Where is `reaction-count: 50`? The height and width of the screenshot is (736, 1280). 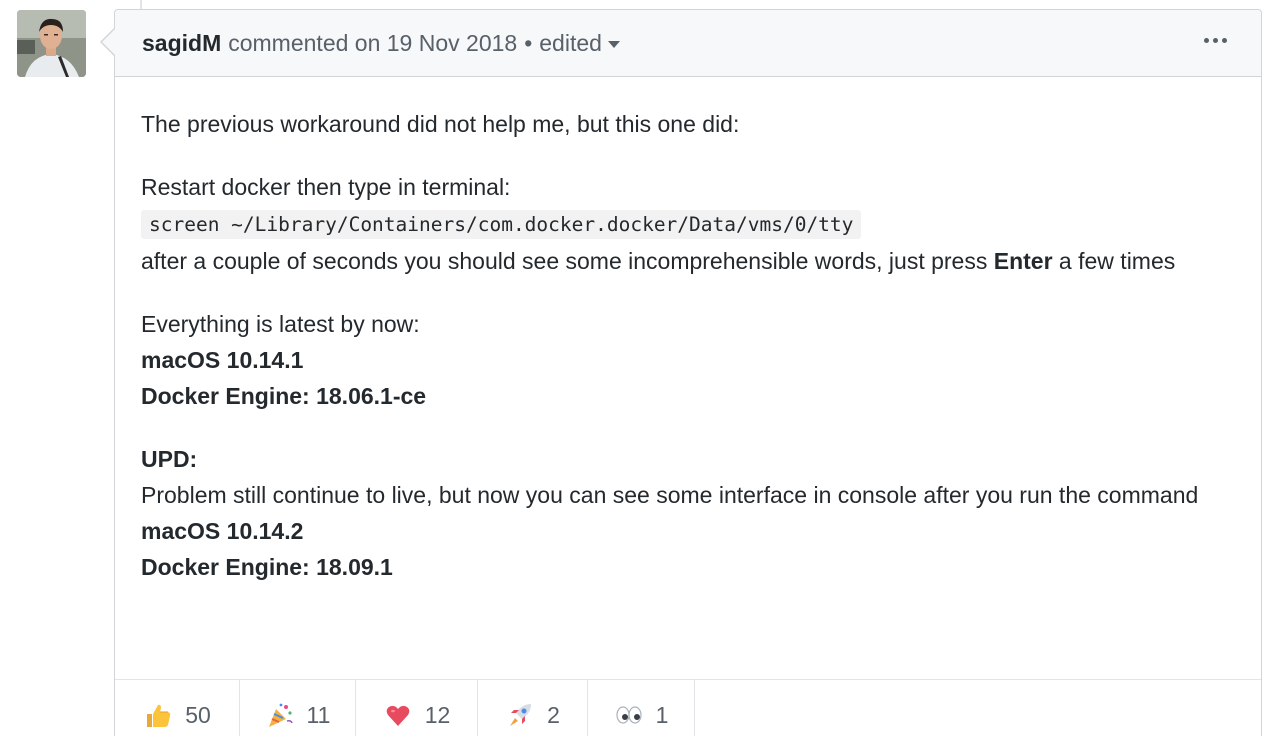
reaction-count: 50 is located at coordinates (198, 714).